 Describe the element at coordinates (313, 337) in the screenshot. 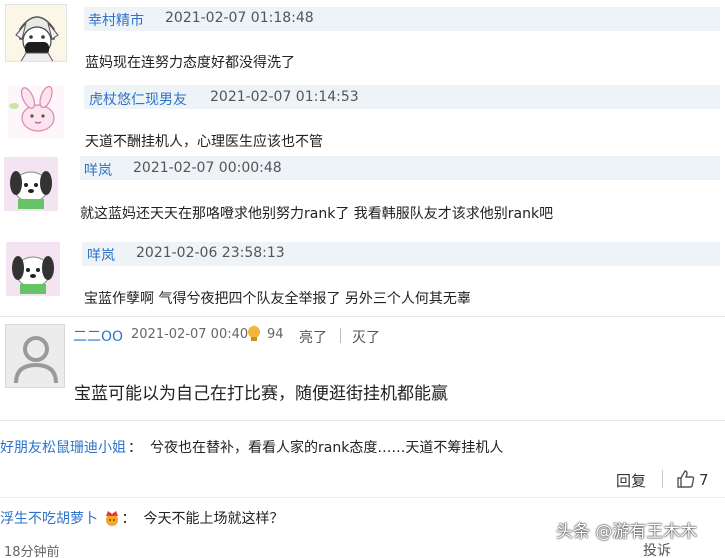

I see `like-button: 亮了` at that location.